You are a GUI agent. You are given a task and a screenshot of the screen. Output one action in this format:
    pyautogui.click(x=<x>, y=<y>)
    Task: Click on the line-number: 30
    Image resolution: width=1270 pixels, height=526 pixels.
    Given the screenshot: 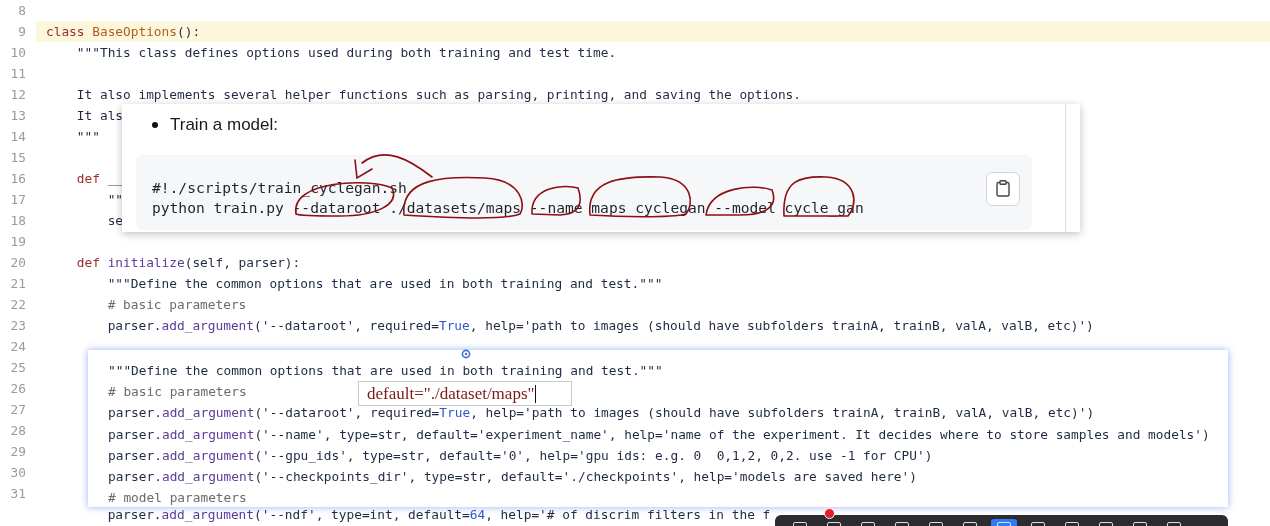 What is the action you would take?
    pyautogui.click(x=17, y=473)
    